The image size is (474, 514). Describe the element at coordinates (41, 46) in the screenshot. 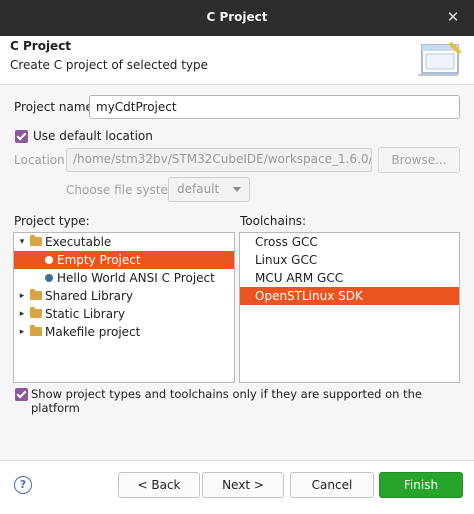

I see `page-title: C Project` at that location.